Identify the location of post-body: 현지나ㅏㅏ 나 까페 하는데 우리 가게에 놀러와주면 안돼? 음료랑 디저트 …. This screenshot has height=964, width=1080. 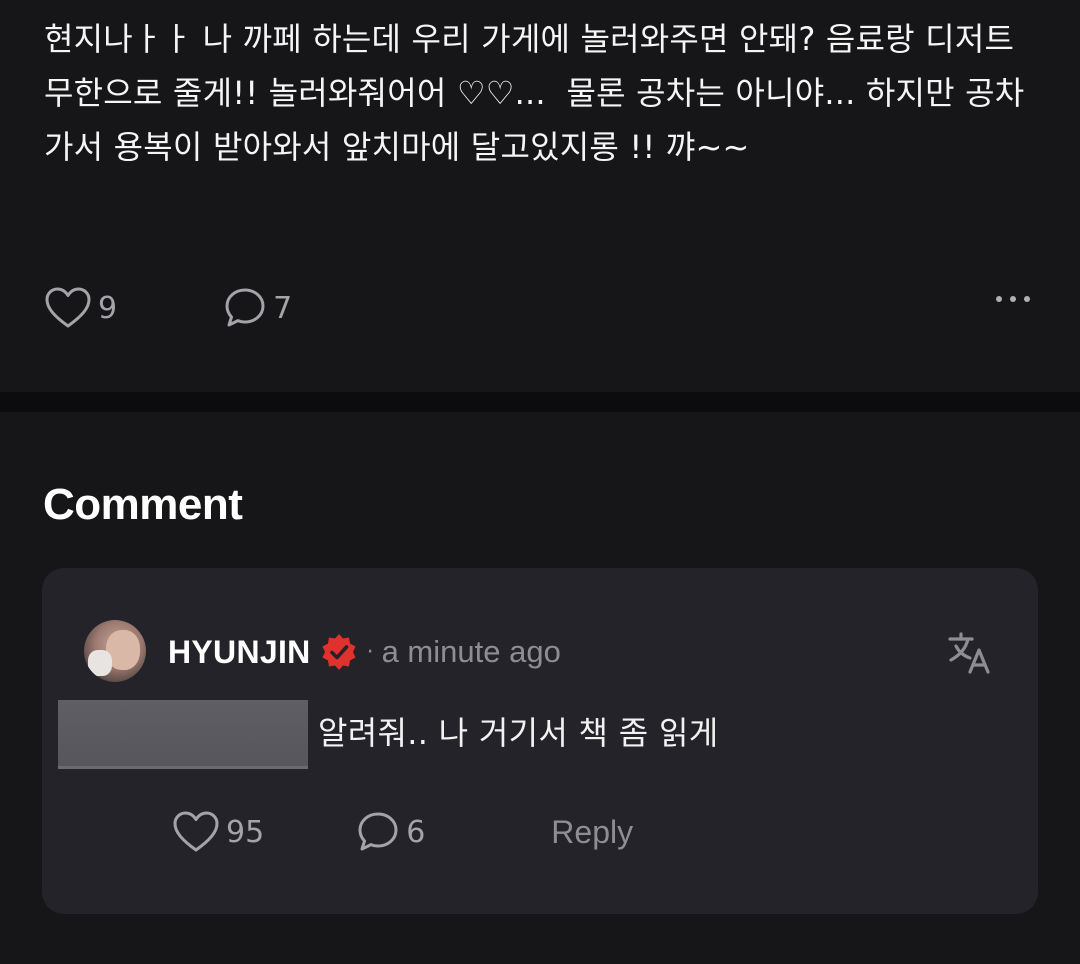
(534, 93).